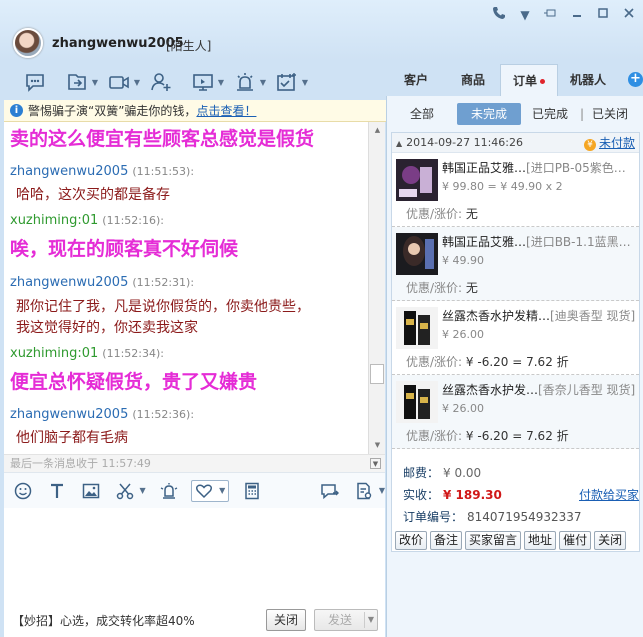 This screenshot has height=637, width=643. What do you see at coordinates (330, 491) in the screenshot?
I see `quick-reply-icon` at bounding box center [330, 491].